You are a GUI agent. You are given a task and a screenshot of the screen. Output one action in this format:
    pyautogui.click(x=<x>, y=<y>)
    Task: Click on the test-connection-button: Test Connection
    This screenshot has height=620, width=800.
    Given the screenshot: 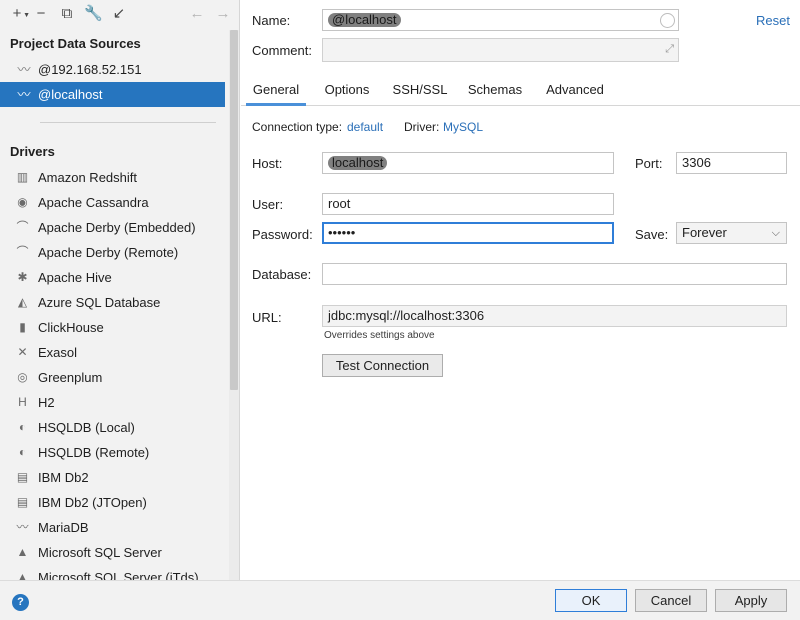 What is the action you would take?
    pyautogui.click(x=382, y=365)
    